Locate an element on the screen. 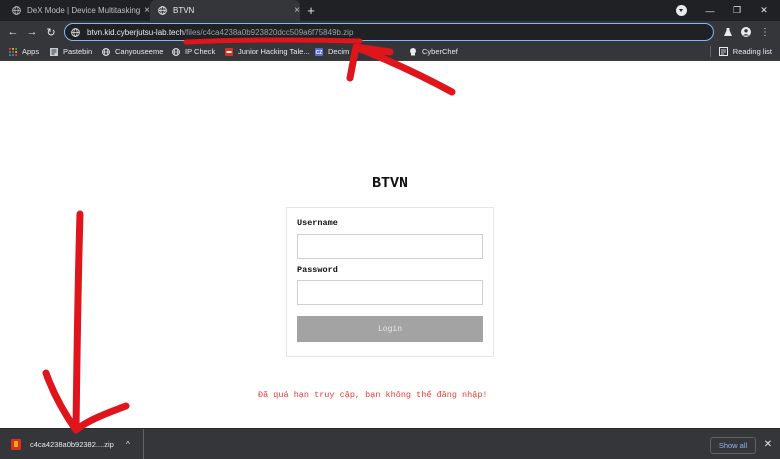  more-menu-icon: ⋮ is located at coordinates (765, 32).